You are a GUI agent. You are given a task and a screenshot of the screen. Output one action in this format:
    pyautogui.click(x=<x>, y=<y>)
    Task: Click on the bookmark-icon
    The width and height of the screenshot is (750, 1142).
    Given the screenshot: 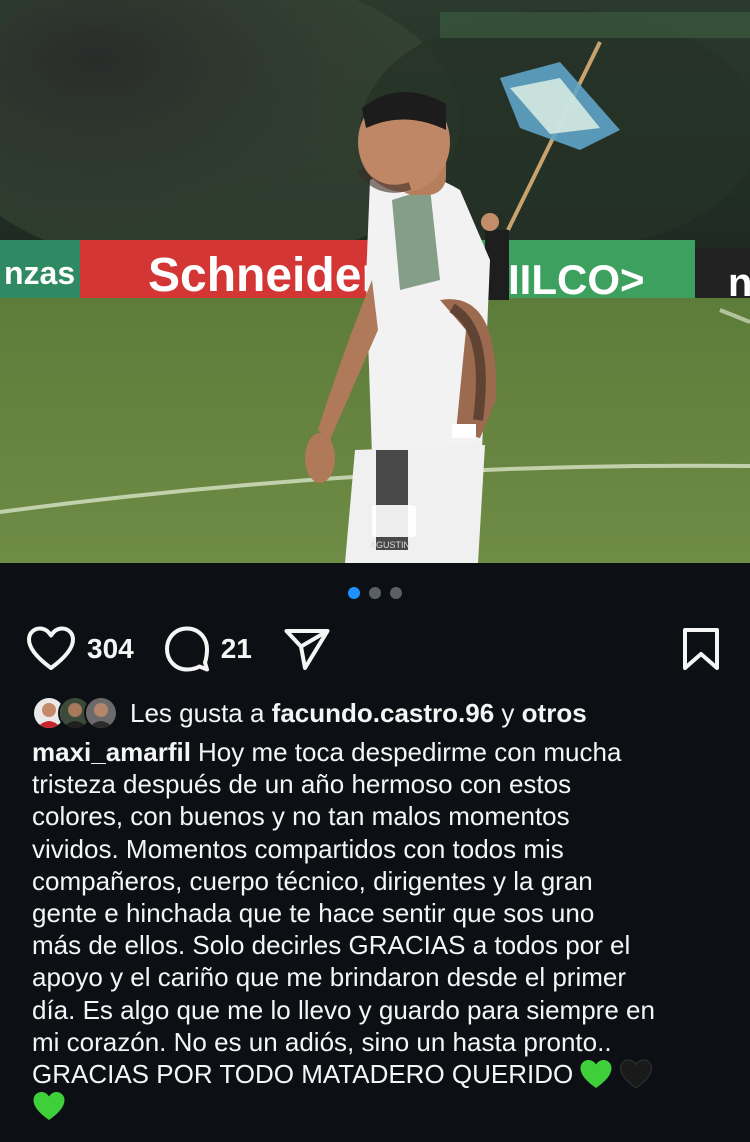 What is the action you would take?
    pyautogui.click(x=701, y=649)
    